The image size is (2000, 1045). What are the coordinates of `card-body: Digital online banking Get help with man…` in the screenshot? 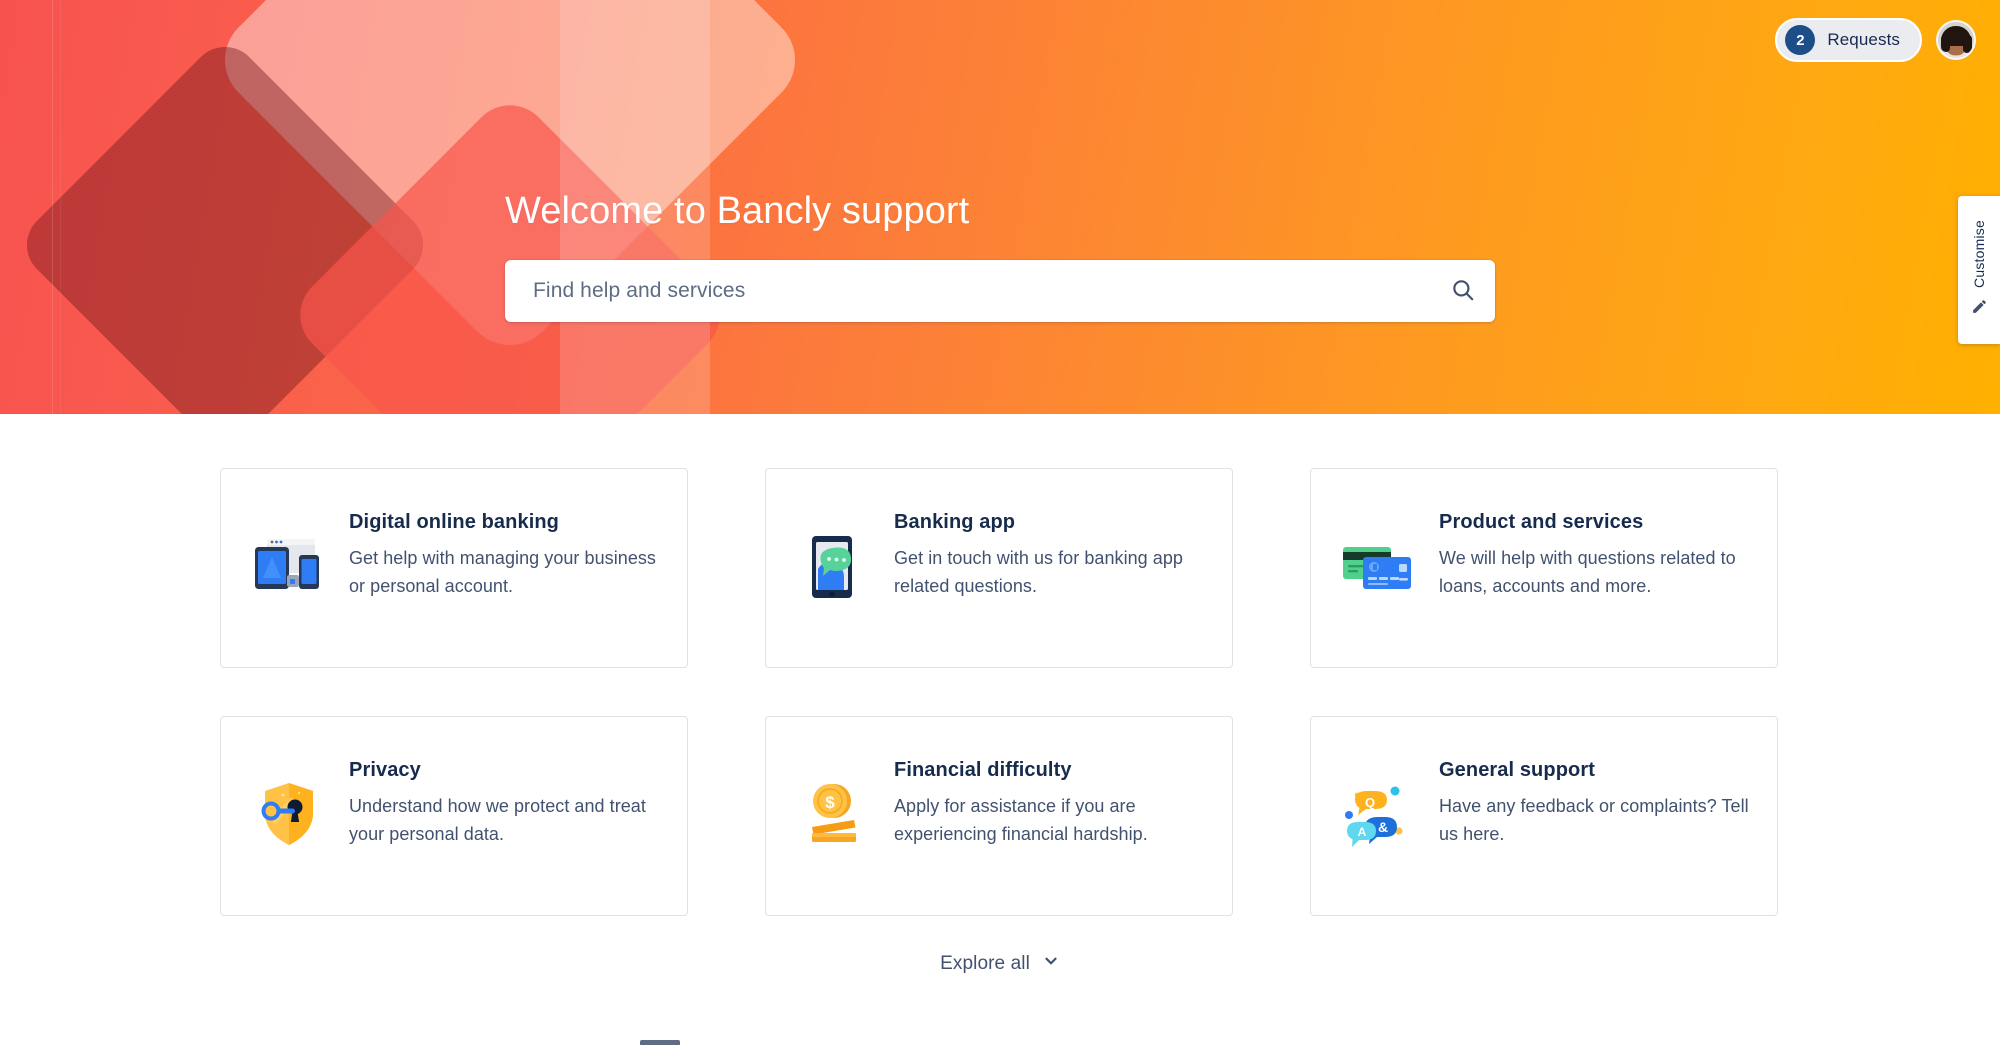 It's located at (505, 554).